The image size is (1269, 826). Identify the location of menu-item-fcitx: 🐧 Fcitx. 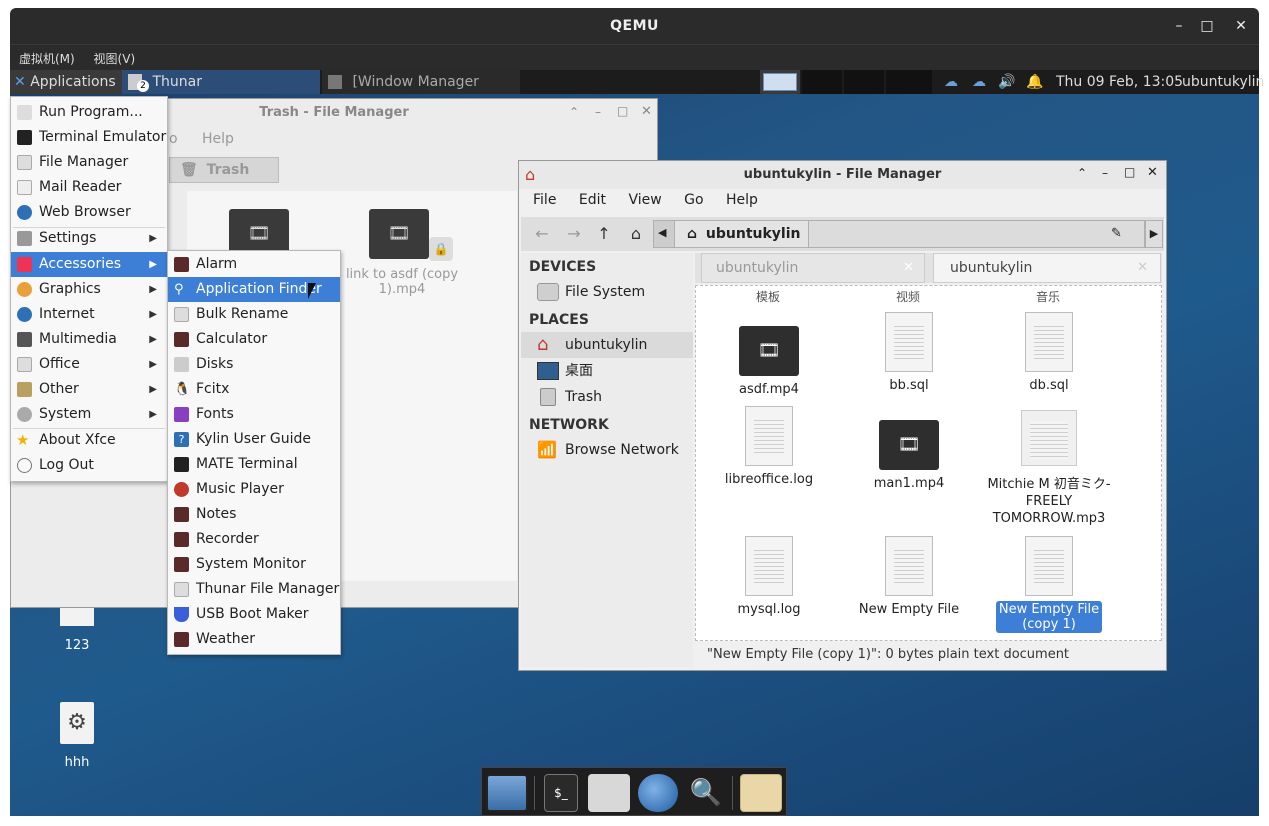
(254, 389).